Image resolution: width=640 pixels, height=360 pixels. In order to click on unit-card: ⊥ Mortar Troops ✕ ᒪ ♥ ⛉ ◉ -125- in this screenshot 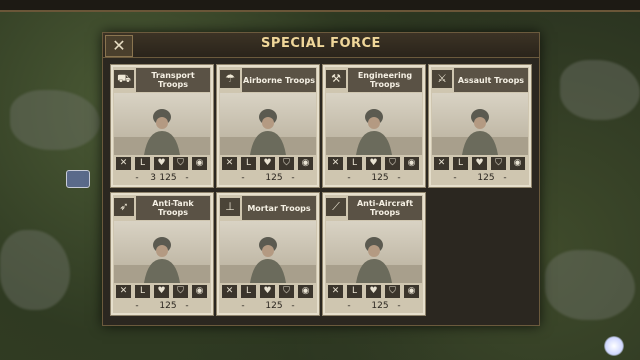, I will do `click(268, 254)`.